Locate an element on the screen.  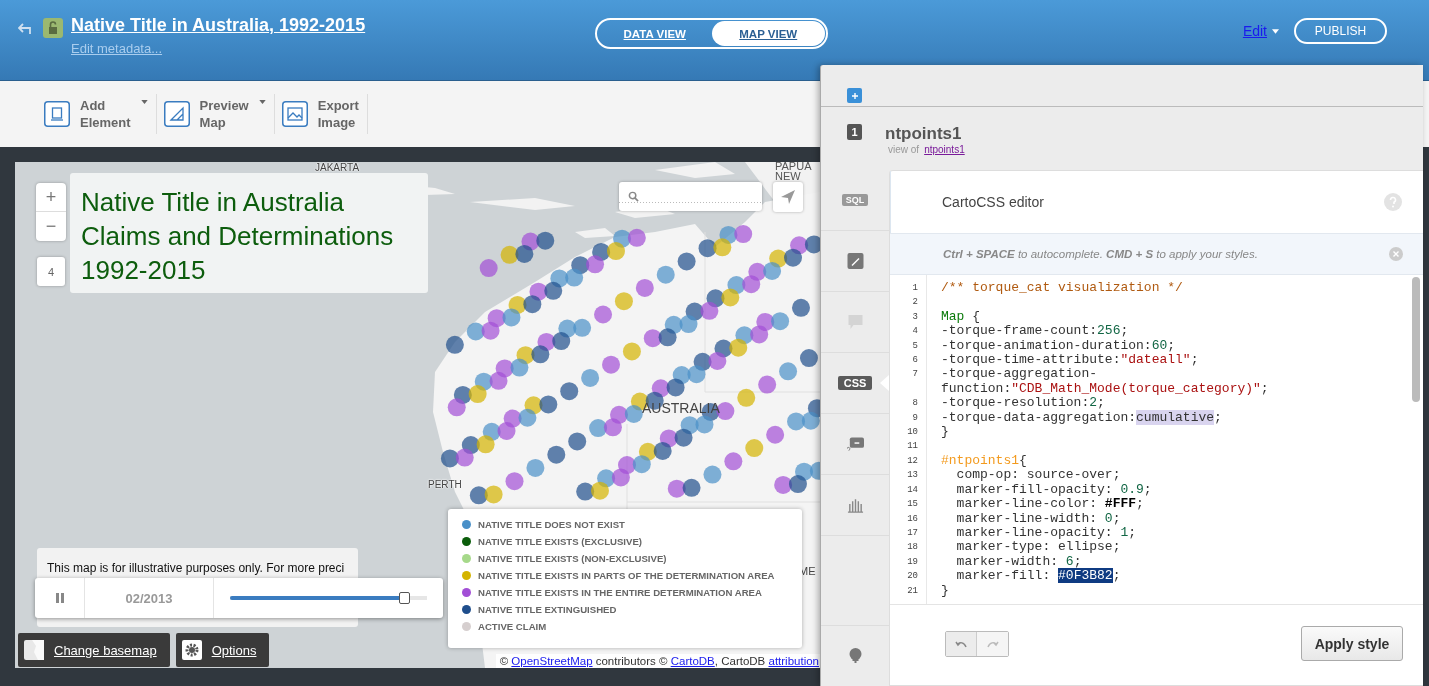
source-table-link: ntpoints1 is located at coordinates (944, 149).